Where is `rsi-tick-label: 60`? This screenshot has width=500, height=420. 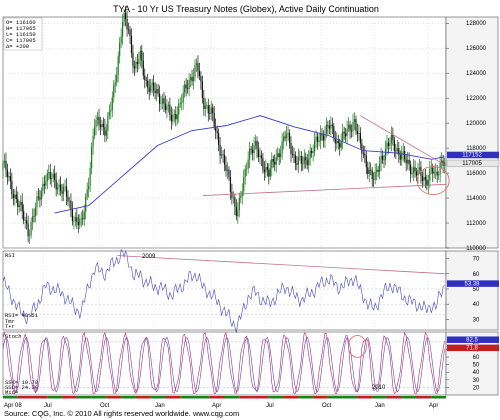 rsi-tick-label: 60 is located at coordinates (476, 275).